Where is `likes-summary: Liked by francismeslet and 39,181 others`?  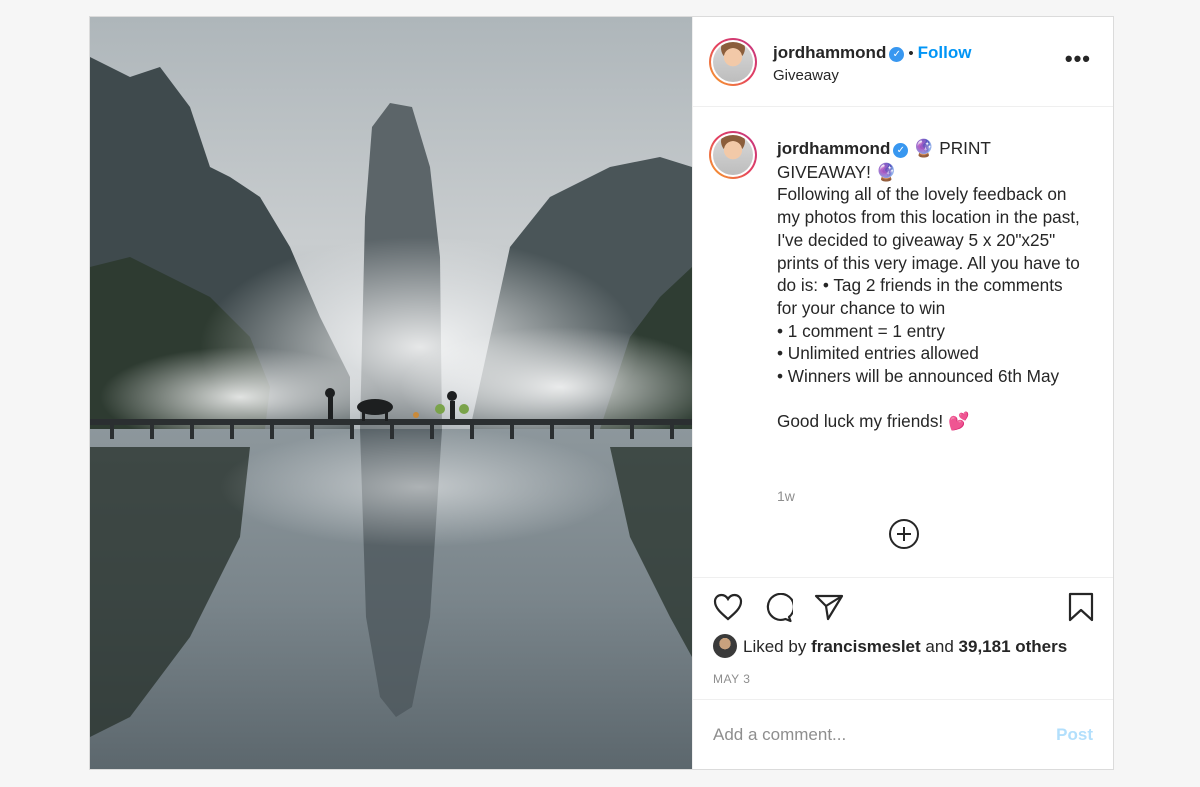
likes-summary: Liked by francismeslet and 39,181 others is located at coordinates (890, 646).